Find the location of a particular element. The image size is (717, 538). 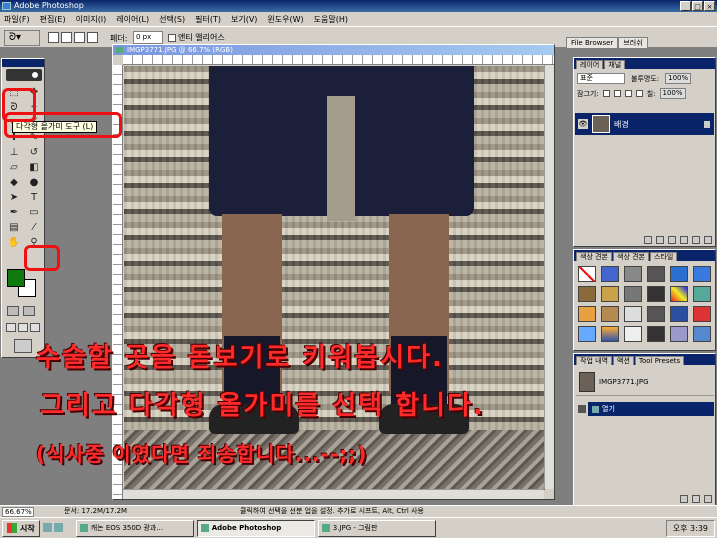

tab-swatches: 색상 견본 is located at coordinates (594, 256).